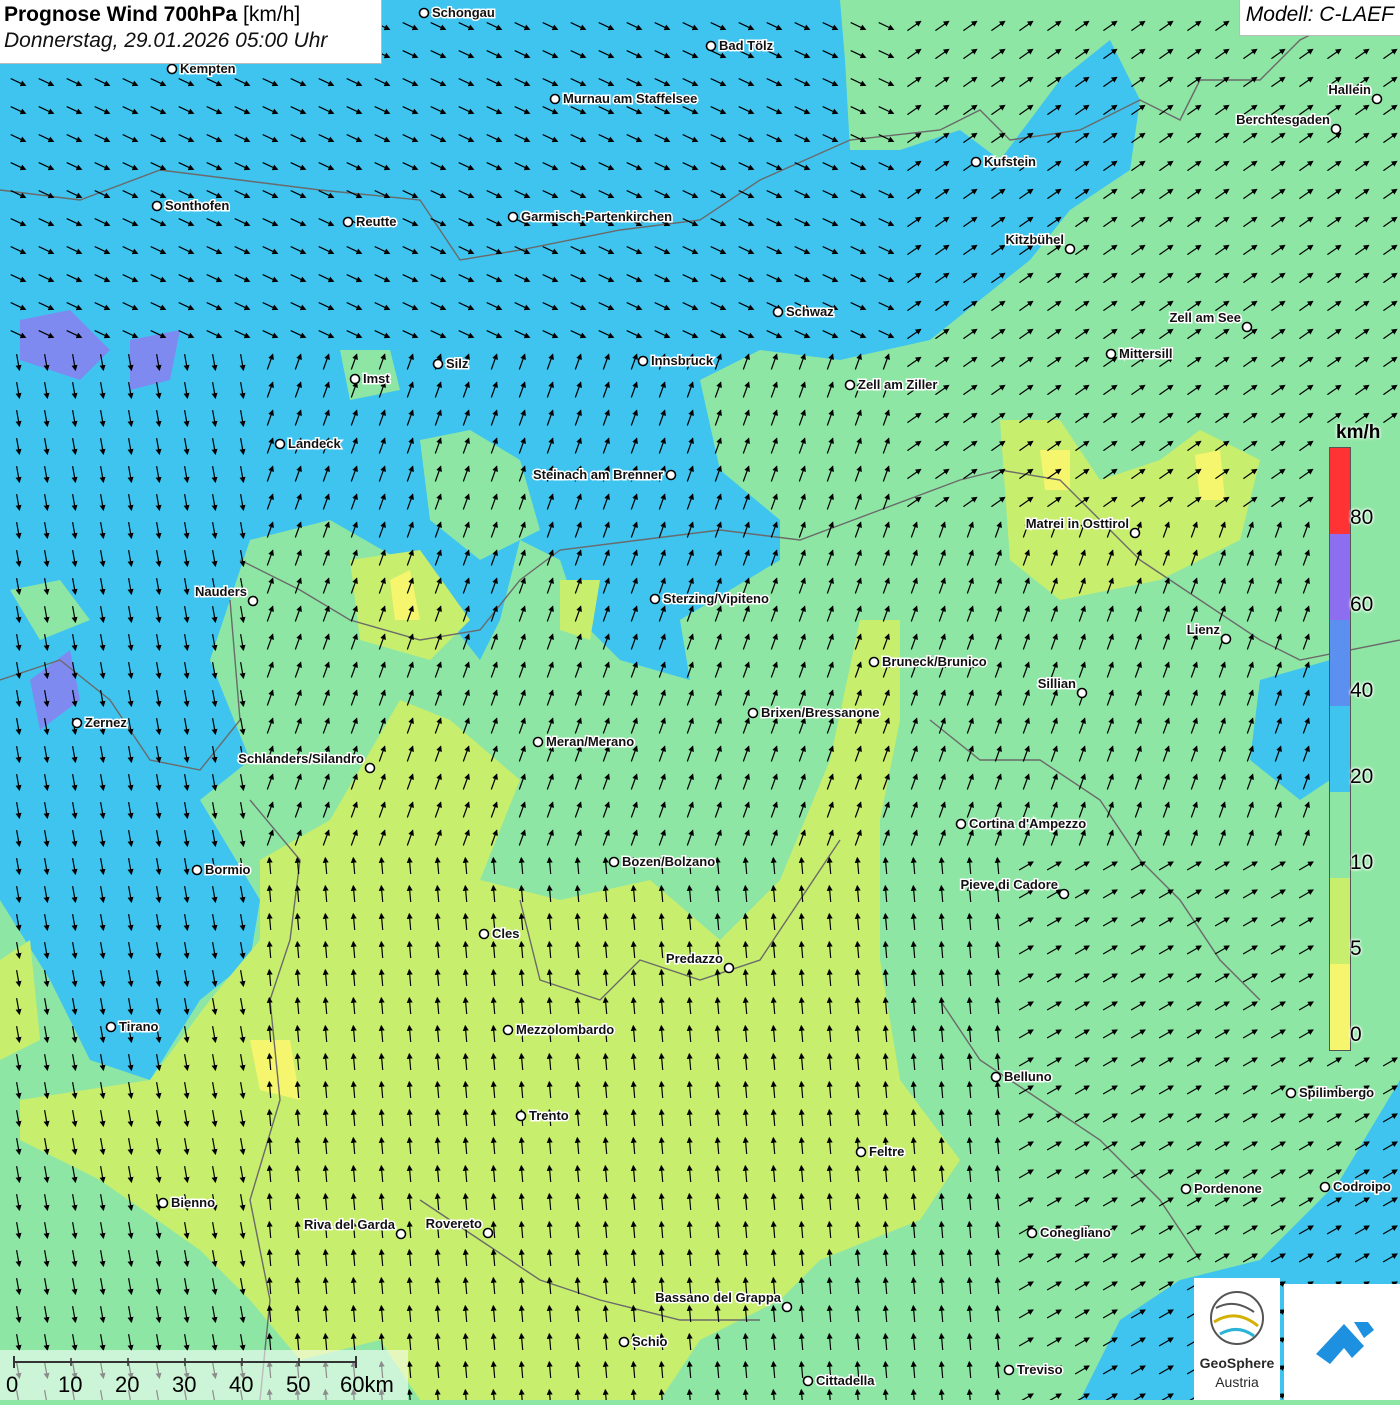  What do you see at coordinates (1283, 119) in the screenshot?
I see `city-label: Berchtesgaden` at bounding box center [1283, 119].